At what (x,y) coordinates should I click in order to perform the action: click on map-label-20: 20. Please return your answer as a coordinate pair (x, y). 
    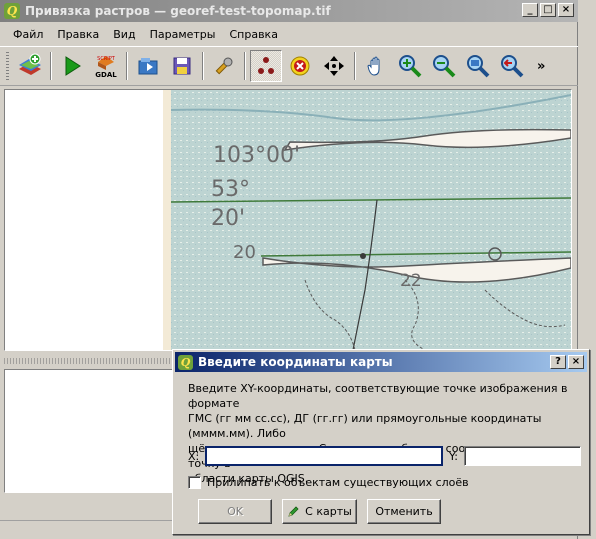
    Looking at the image, I should click on (244, 252).